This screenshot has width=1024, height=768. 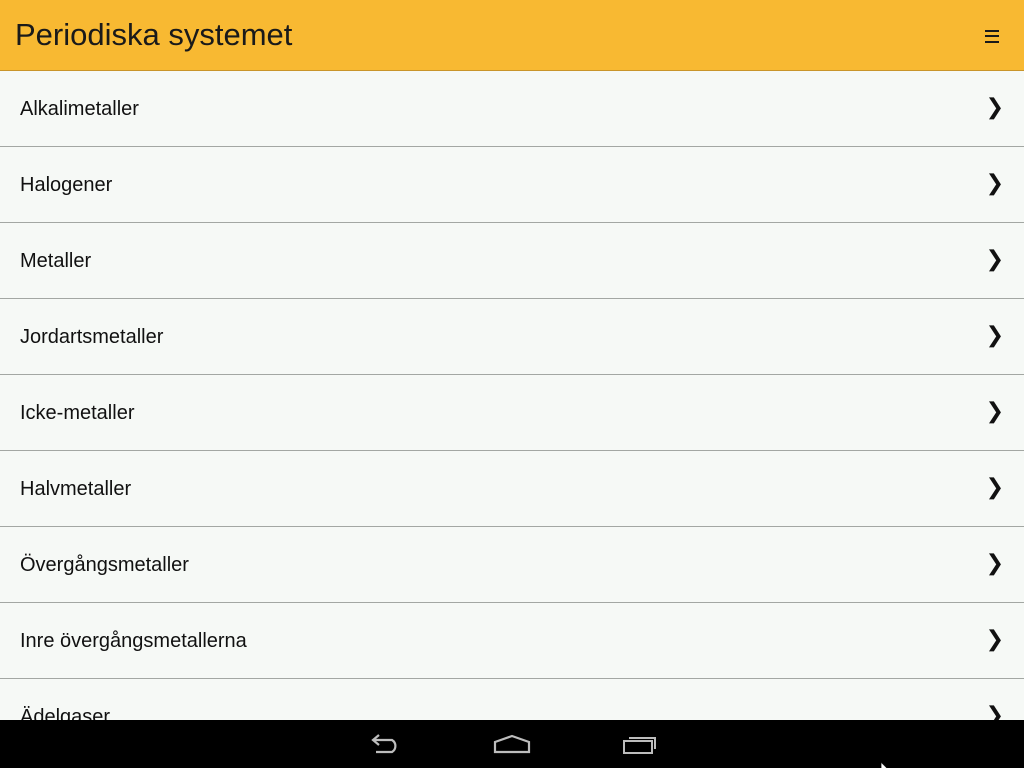 I want to click on back-icon, so click(x=384, y=744).